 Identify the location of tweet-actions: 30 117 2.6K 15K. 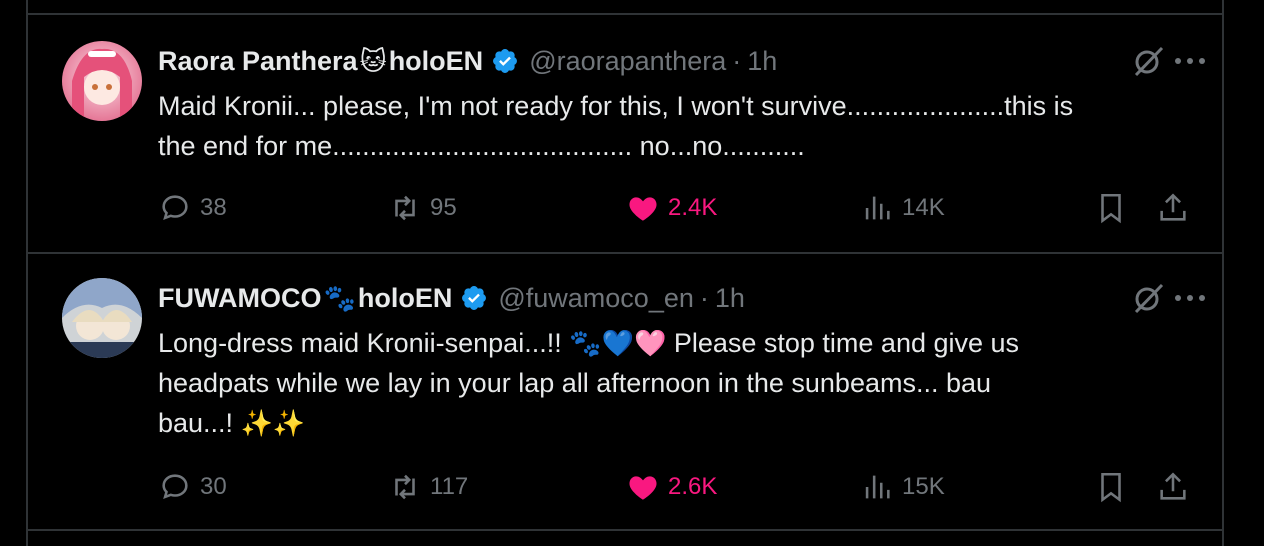
(675, 487).